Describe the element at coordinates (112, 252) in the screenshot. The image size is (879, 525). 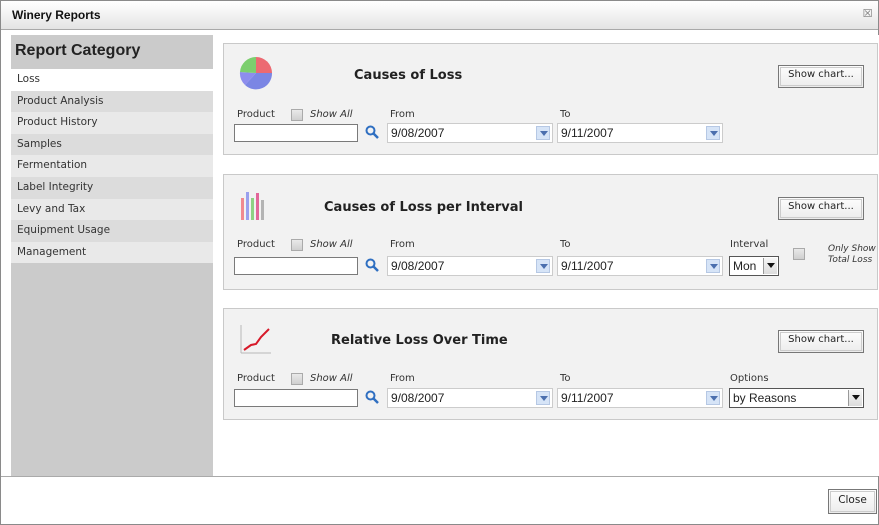
I see `sidebar-item-management: Management` at that location.